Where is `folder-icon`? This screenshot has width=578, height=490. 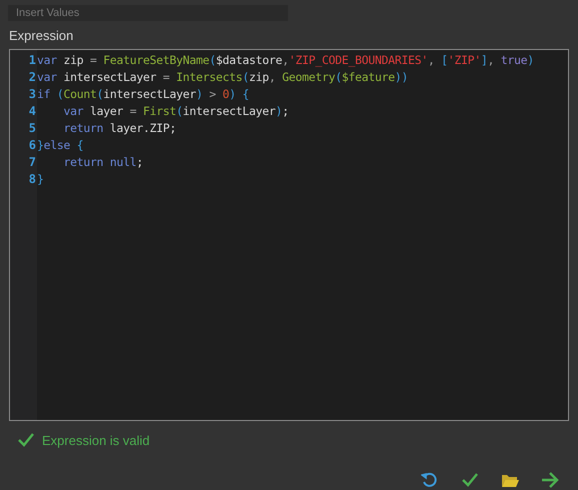 folder-icon is located at coordinates (510, 480).